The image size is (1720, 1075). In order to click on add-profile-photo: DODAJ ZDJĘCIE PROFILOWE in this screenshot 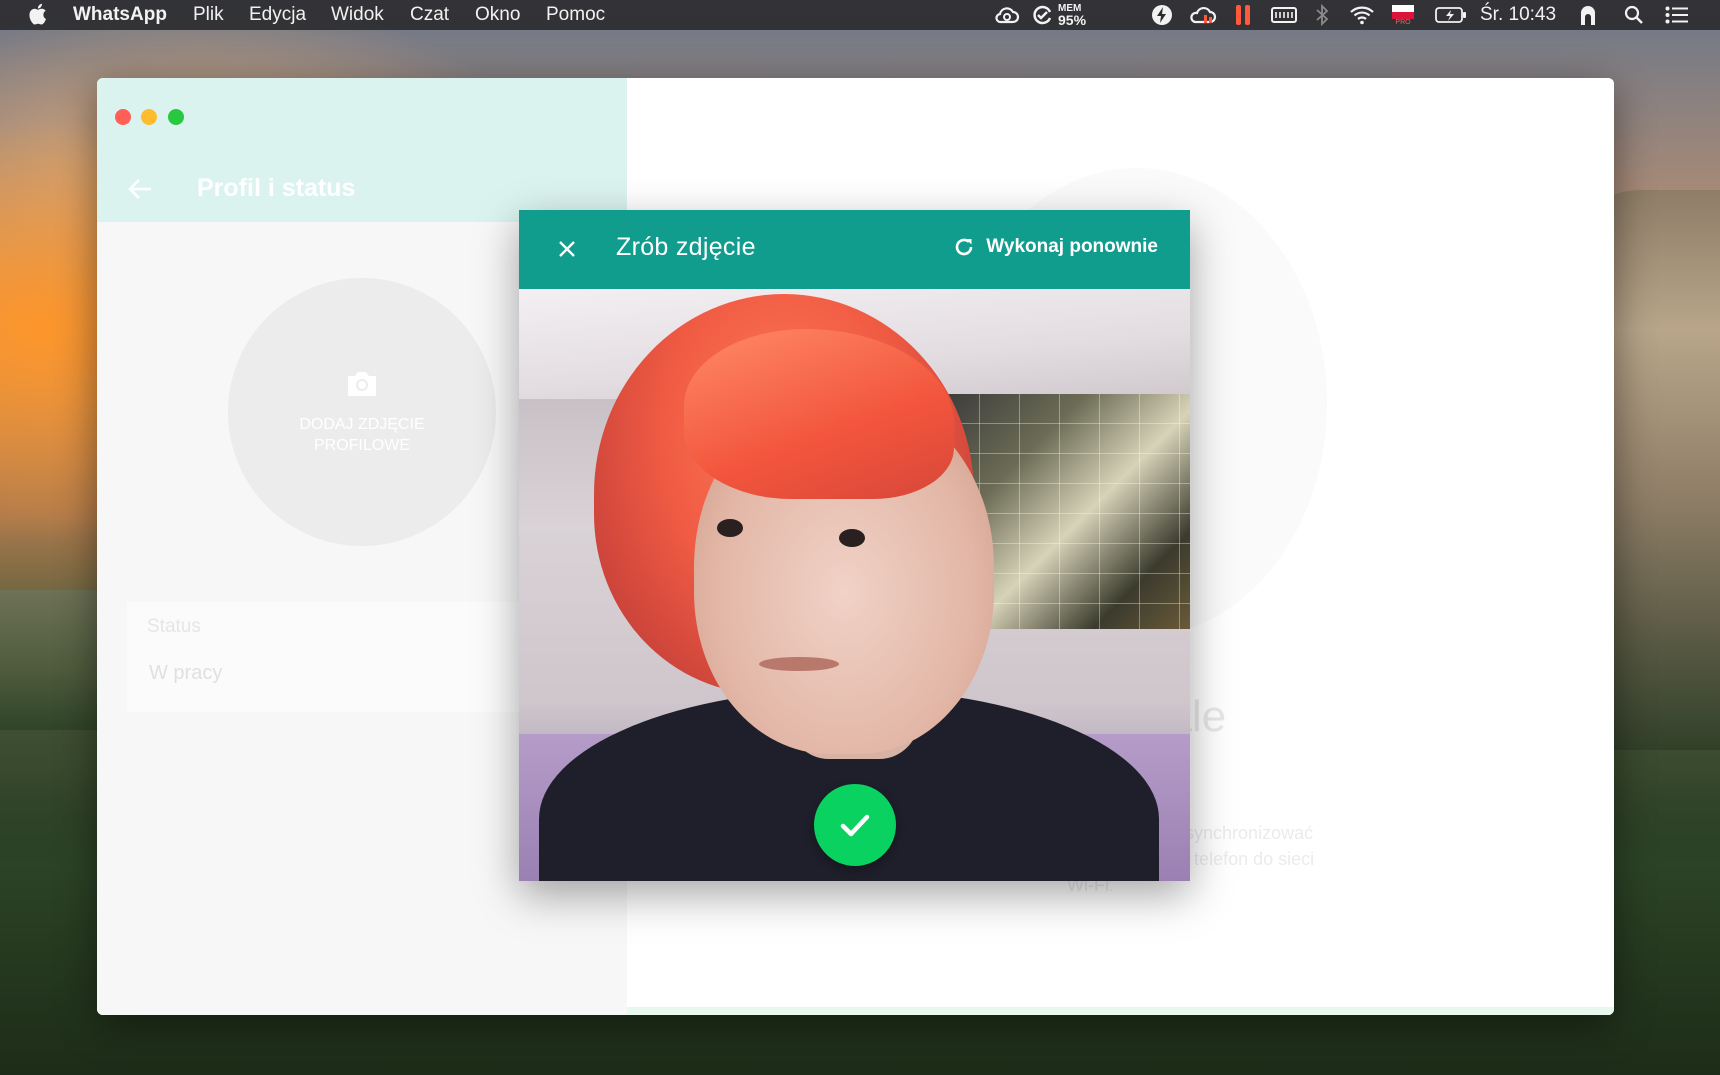, I will do `click(362, 412)`.